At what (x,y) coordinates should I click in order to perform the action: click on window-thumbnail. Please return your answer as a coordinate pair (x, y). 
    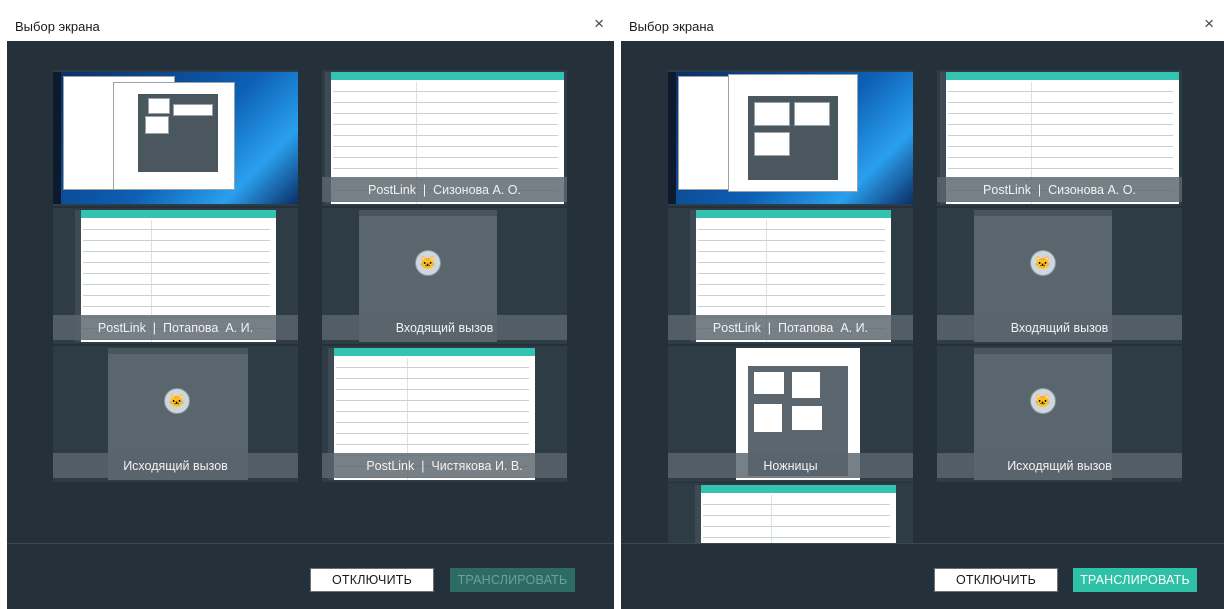
    Looking at the image, I should click on (795, 514).